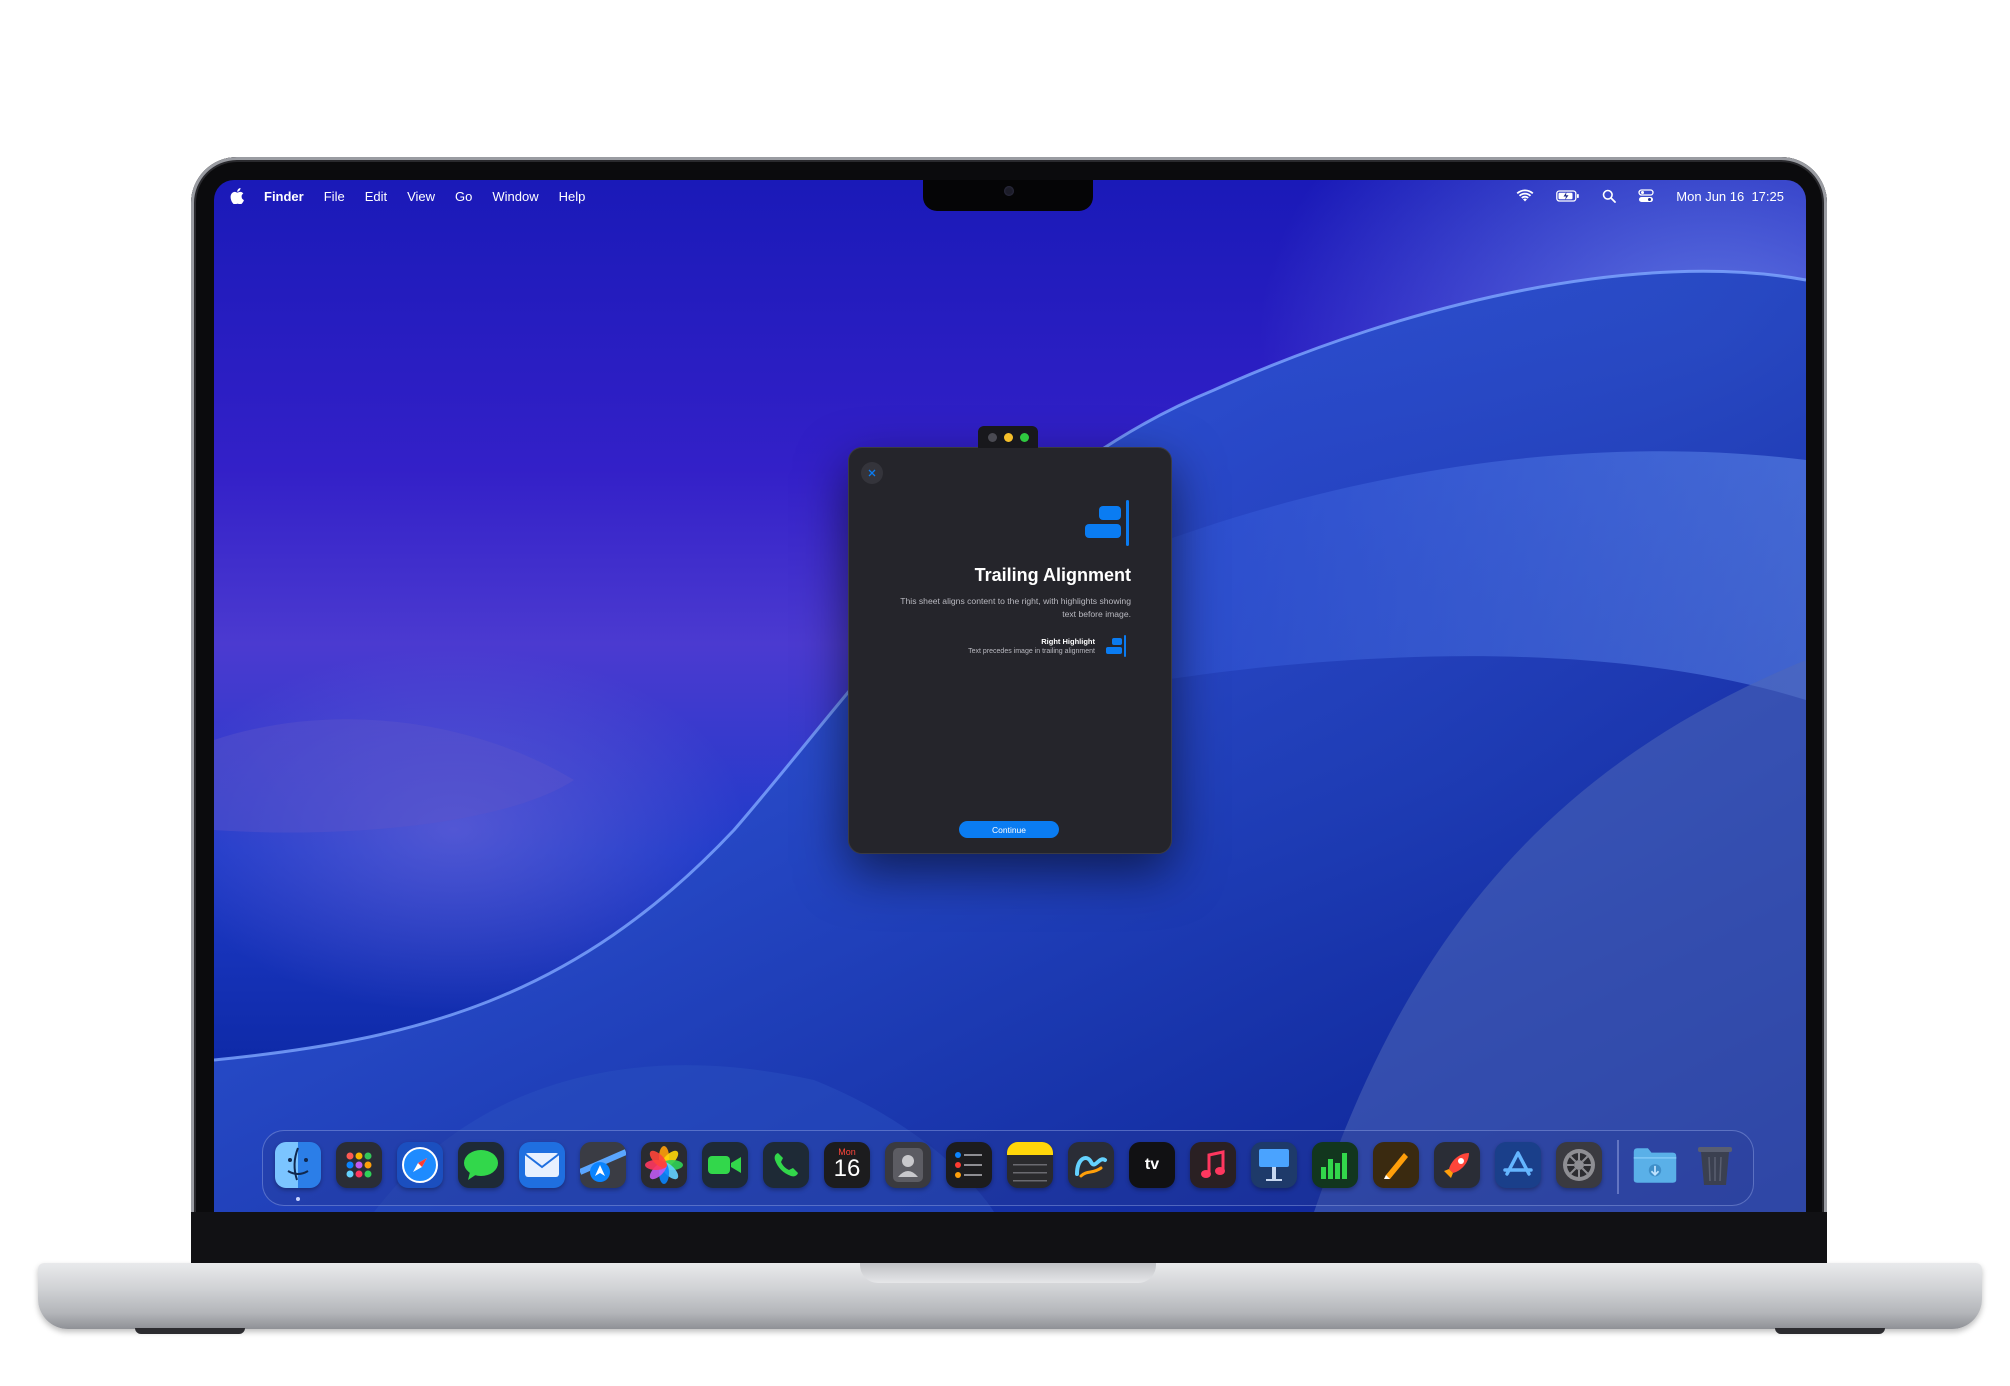 Image resolution: width=2010 pixels, height=1386 pixels. Describe the element at coordinates (1052, 575) in the screenshot. I see `dialog-title: Trailing Alignment` at that location.